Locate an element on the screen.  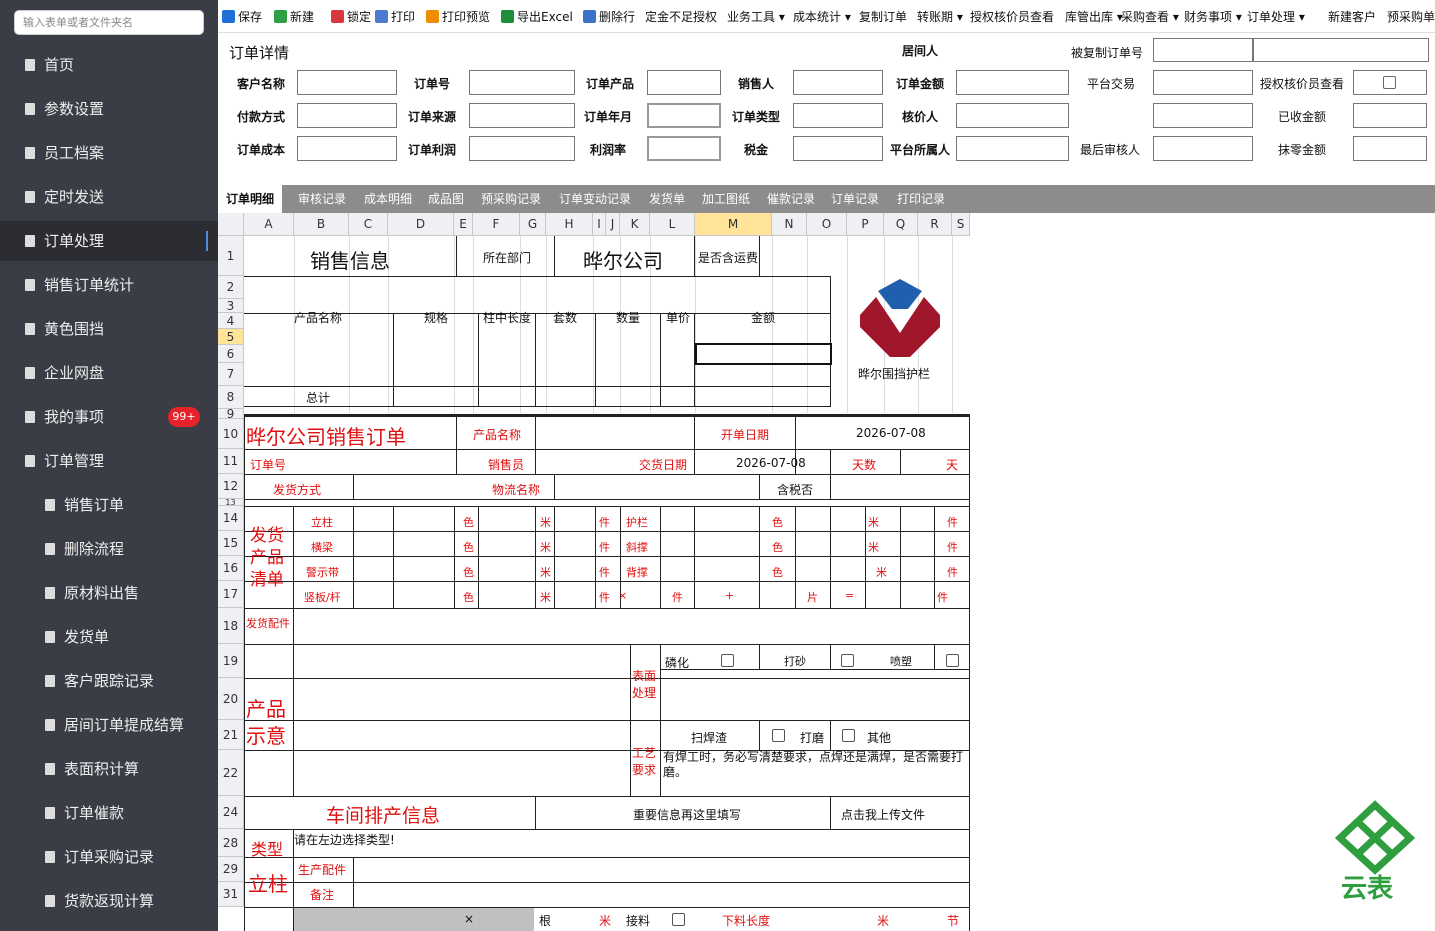
column-header: D is located at coordinates (421, 224).